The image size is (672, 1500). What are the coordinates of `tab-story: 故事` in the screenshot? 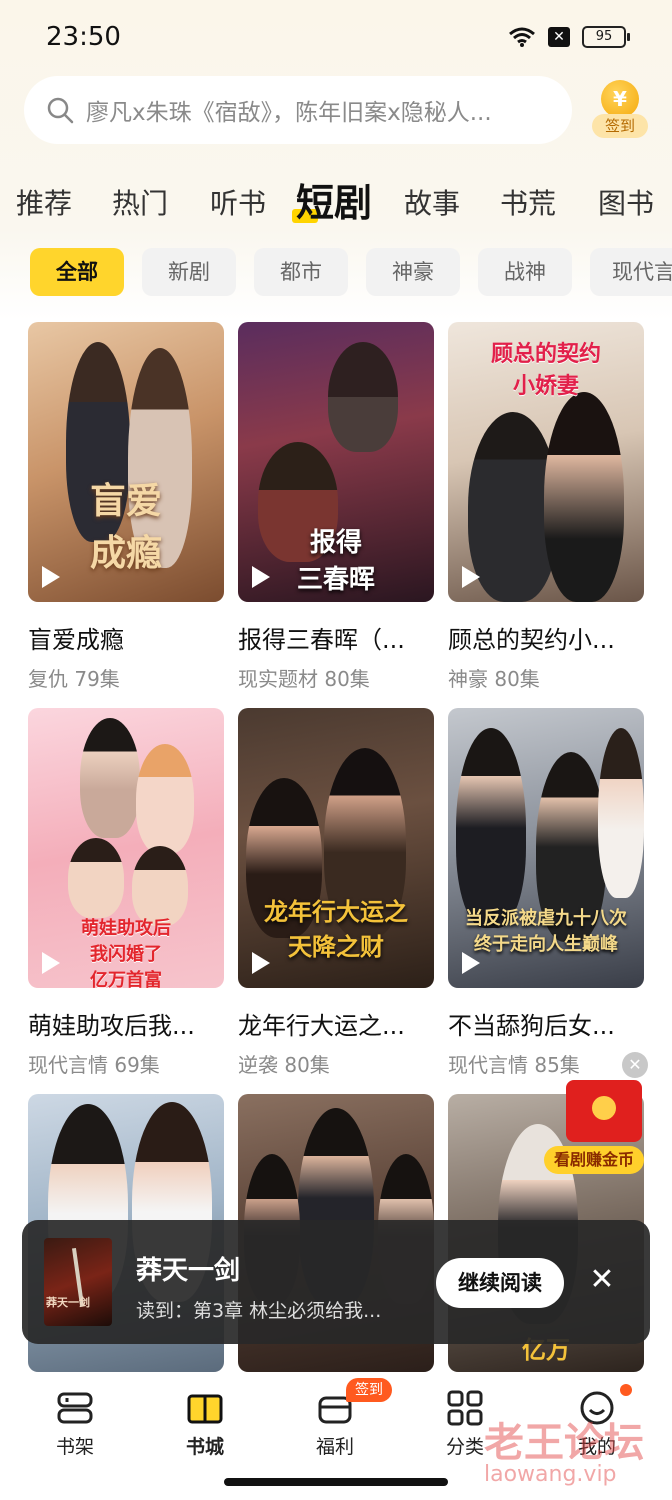 It's located at (432, 202).